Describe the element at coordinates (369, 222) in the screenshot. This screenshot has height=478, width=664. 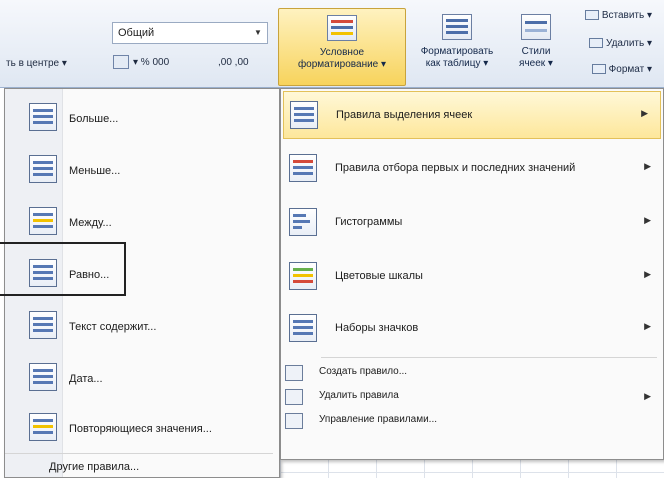
I see `menu-item-label: Гистограммы` at that location.